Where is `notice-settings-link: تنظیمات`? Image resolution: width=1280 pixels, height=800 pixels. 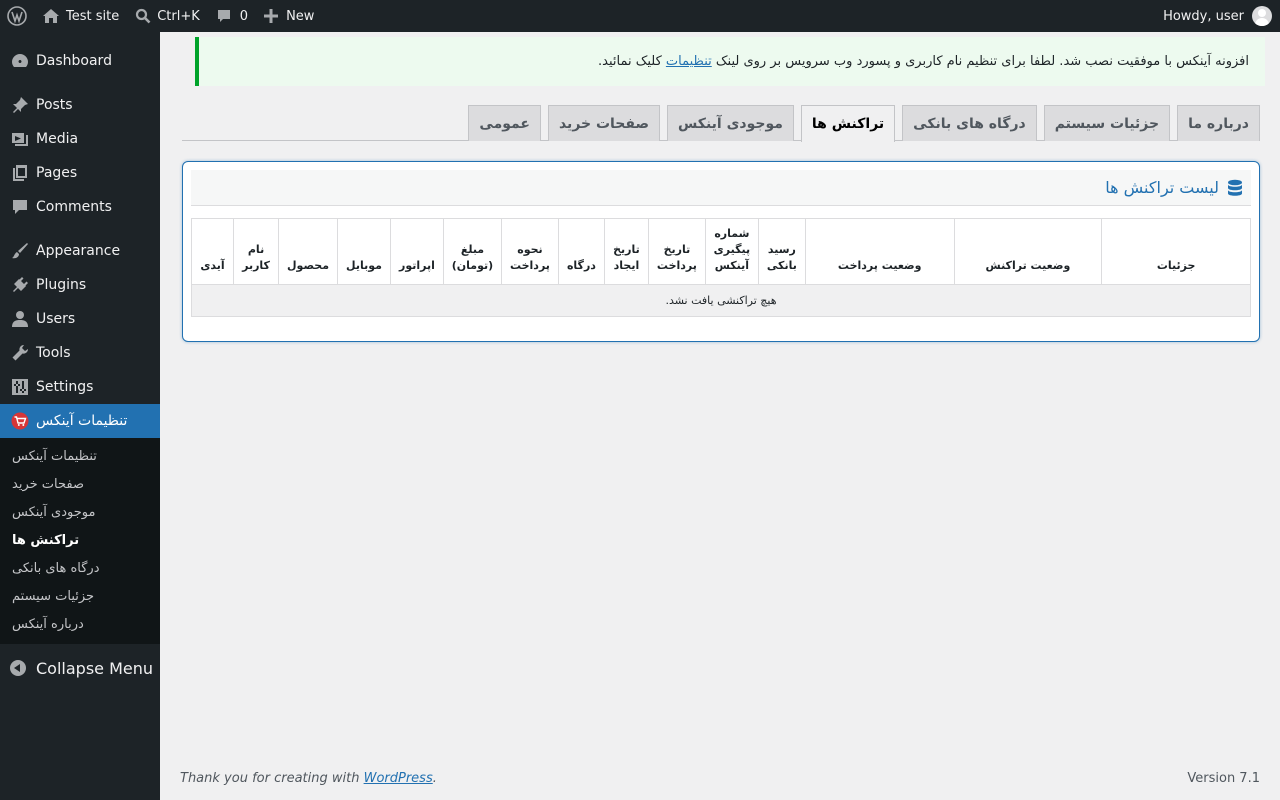
notice-settings-link: تنظیمات is located at coordinates (689, 61).